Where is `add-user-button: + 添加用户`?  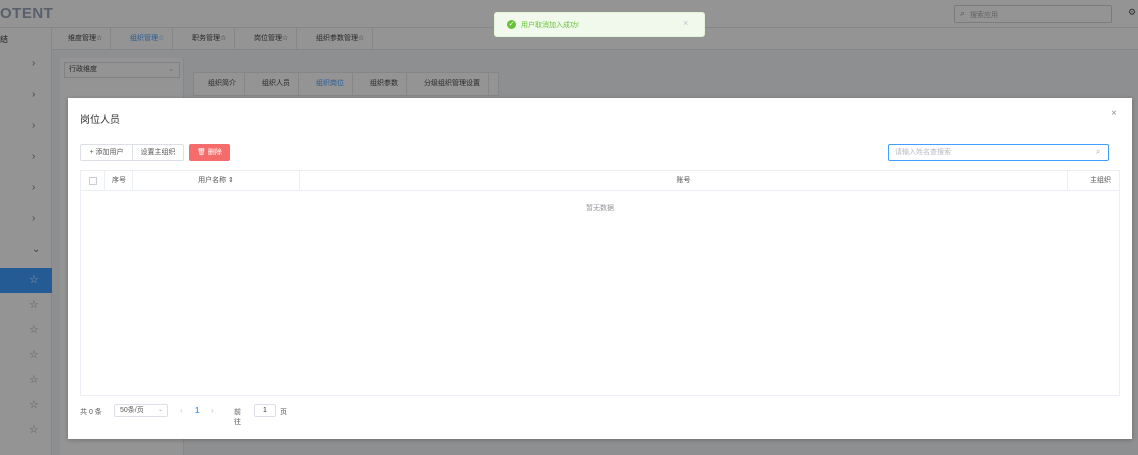 add-user-button: + 添加用户 is located at coordinates (106, 152).